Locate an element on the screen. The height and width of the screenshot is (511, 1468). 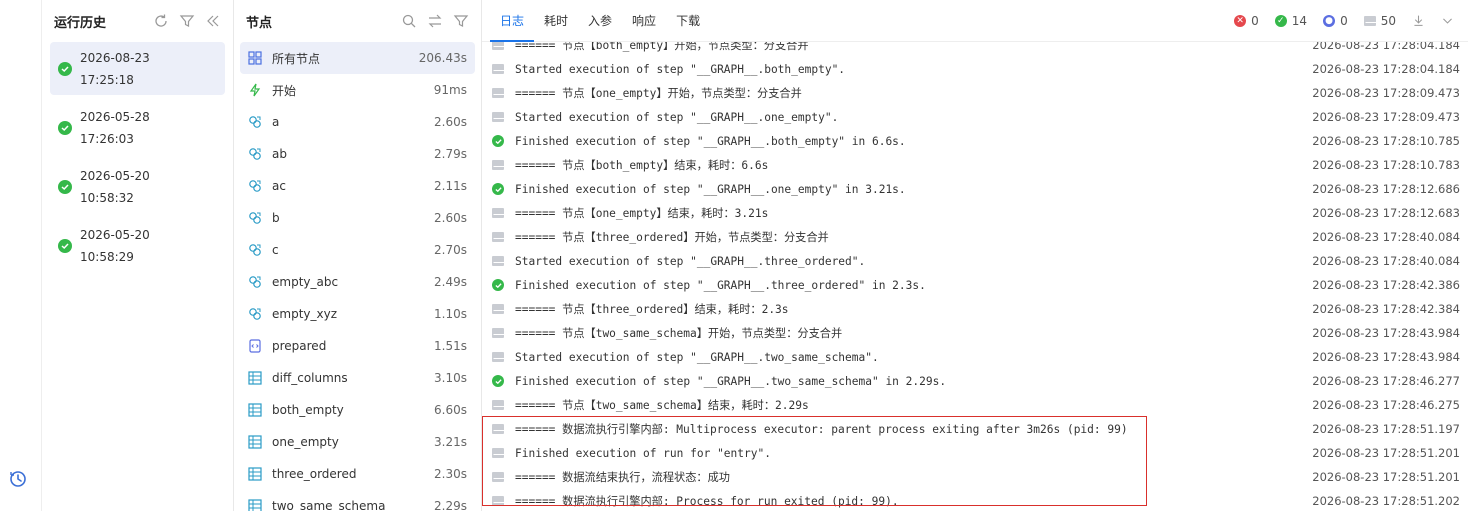
node-item-a: a 2.60s is located at coordinates (357, 122).